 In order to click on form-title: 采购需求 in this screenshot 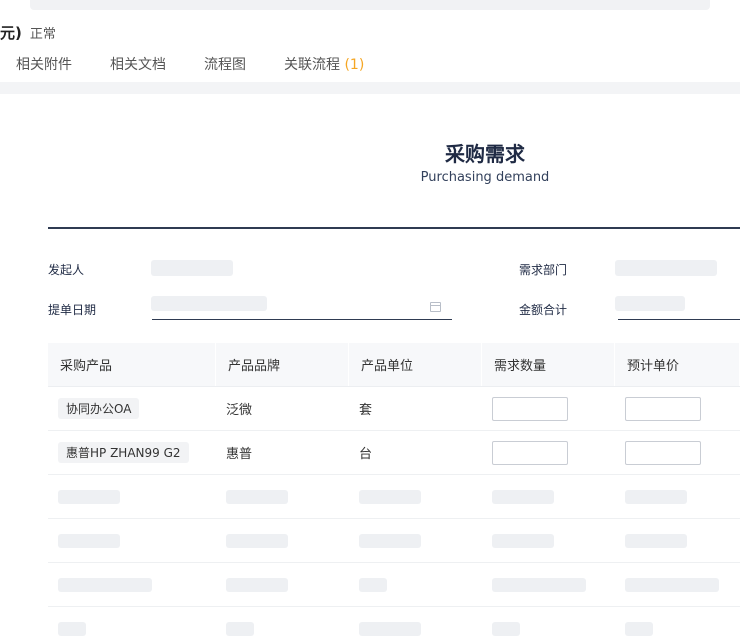, I will do `click(485, 154)`.